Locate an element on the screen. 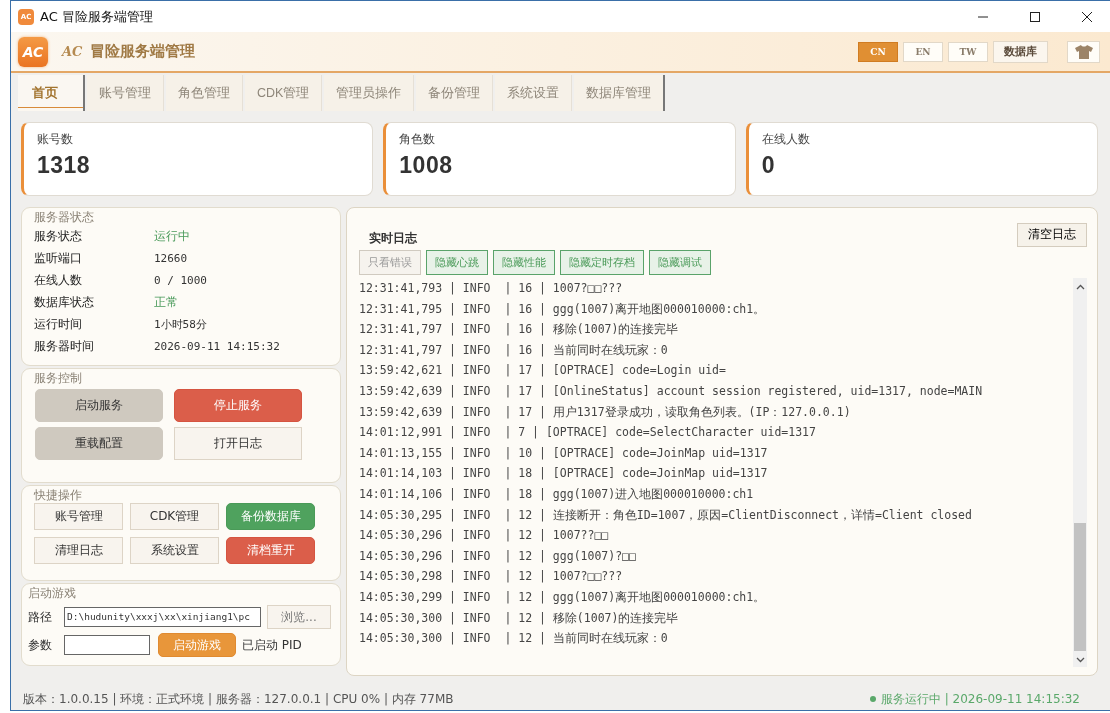 The height and width of the screenshot is (713, 1110). tab: 管理员操作 is located at coordinates (369, 93).